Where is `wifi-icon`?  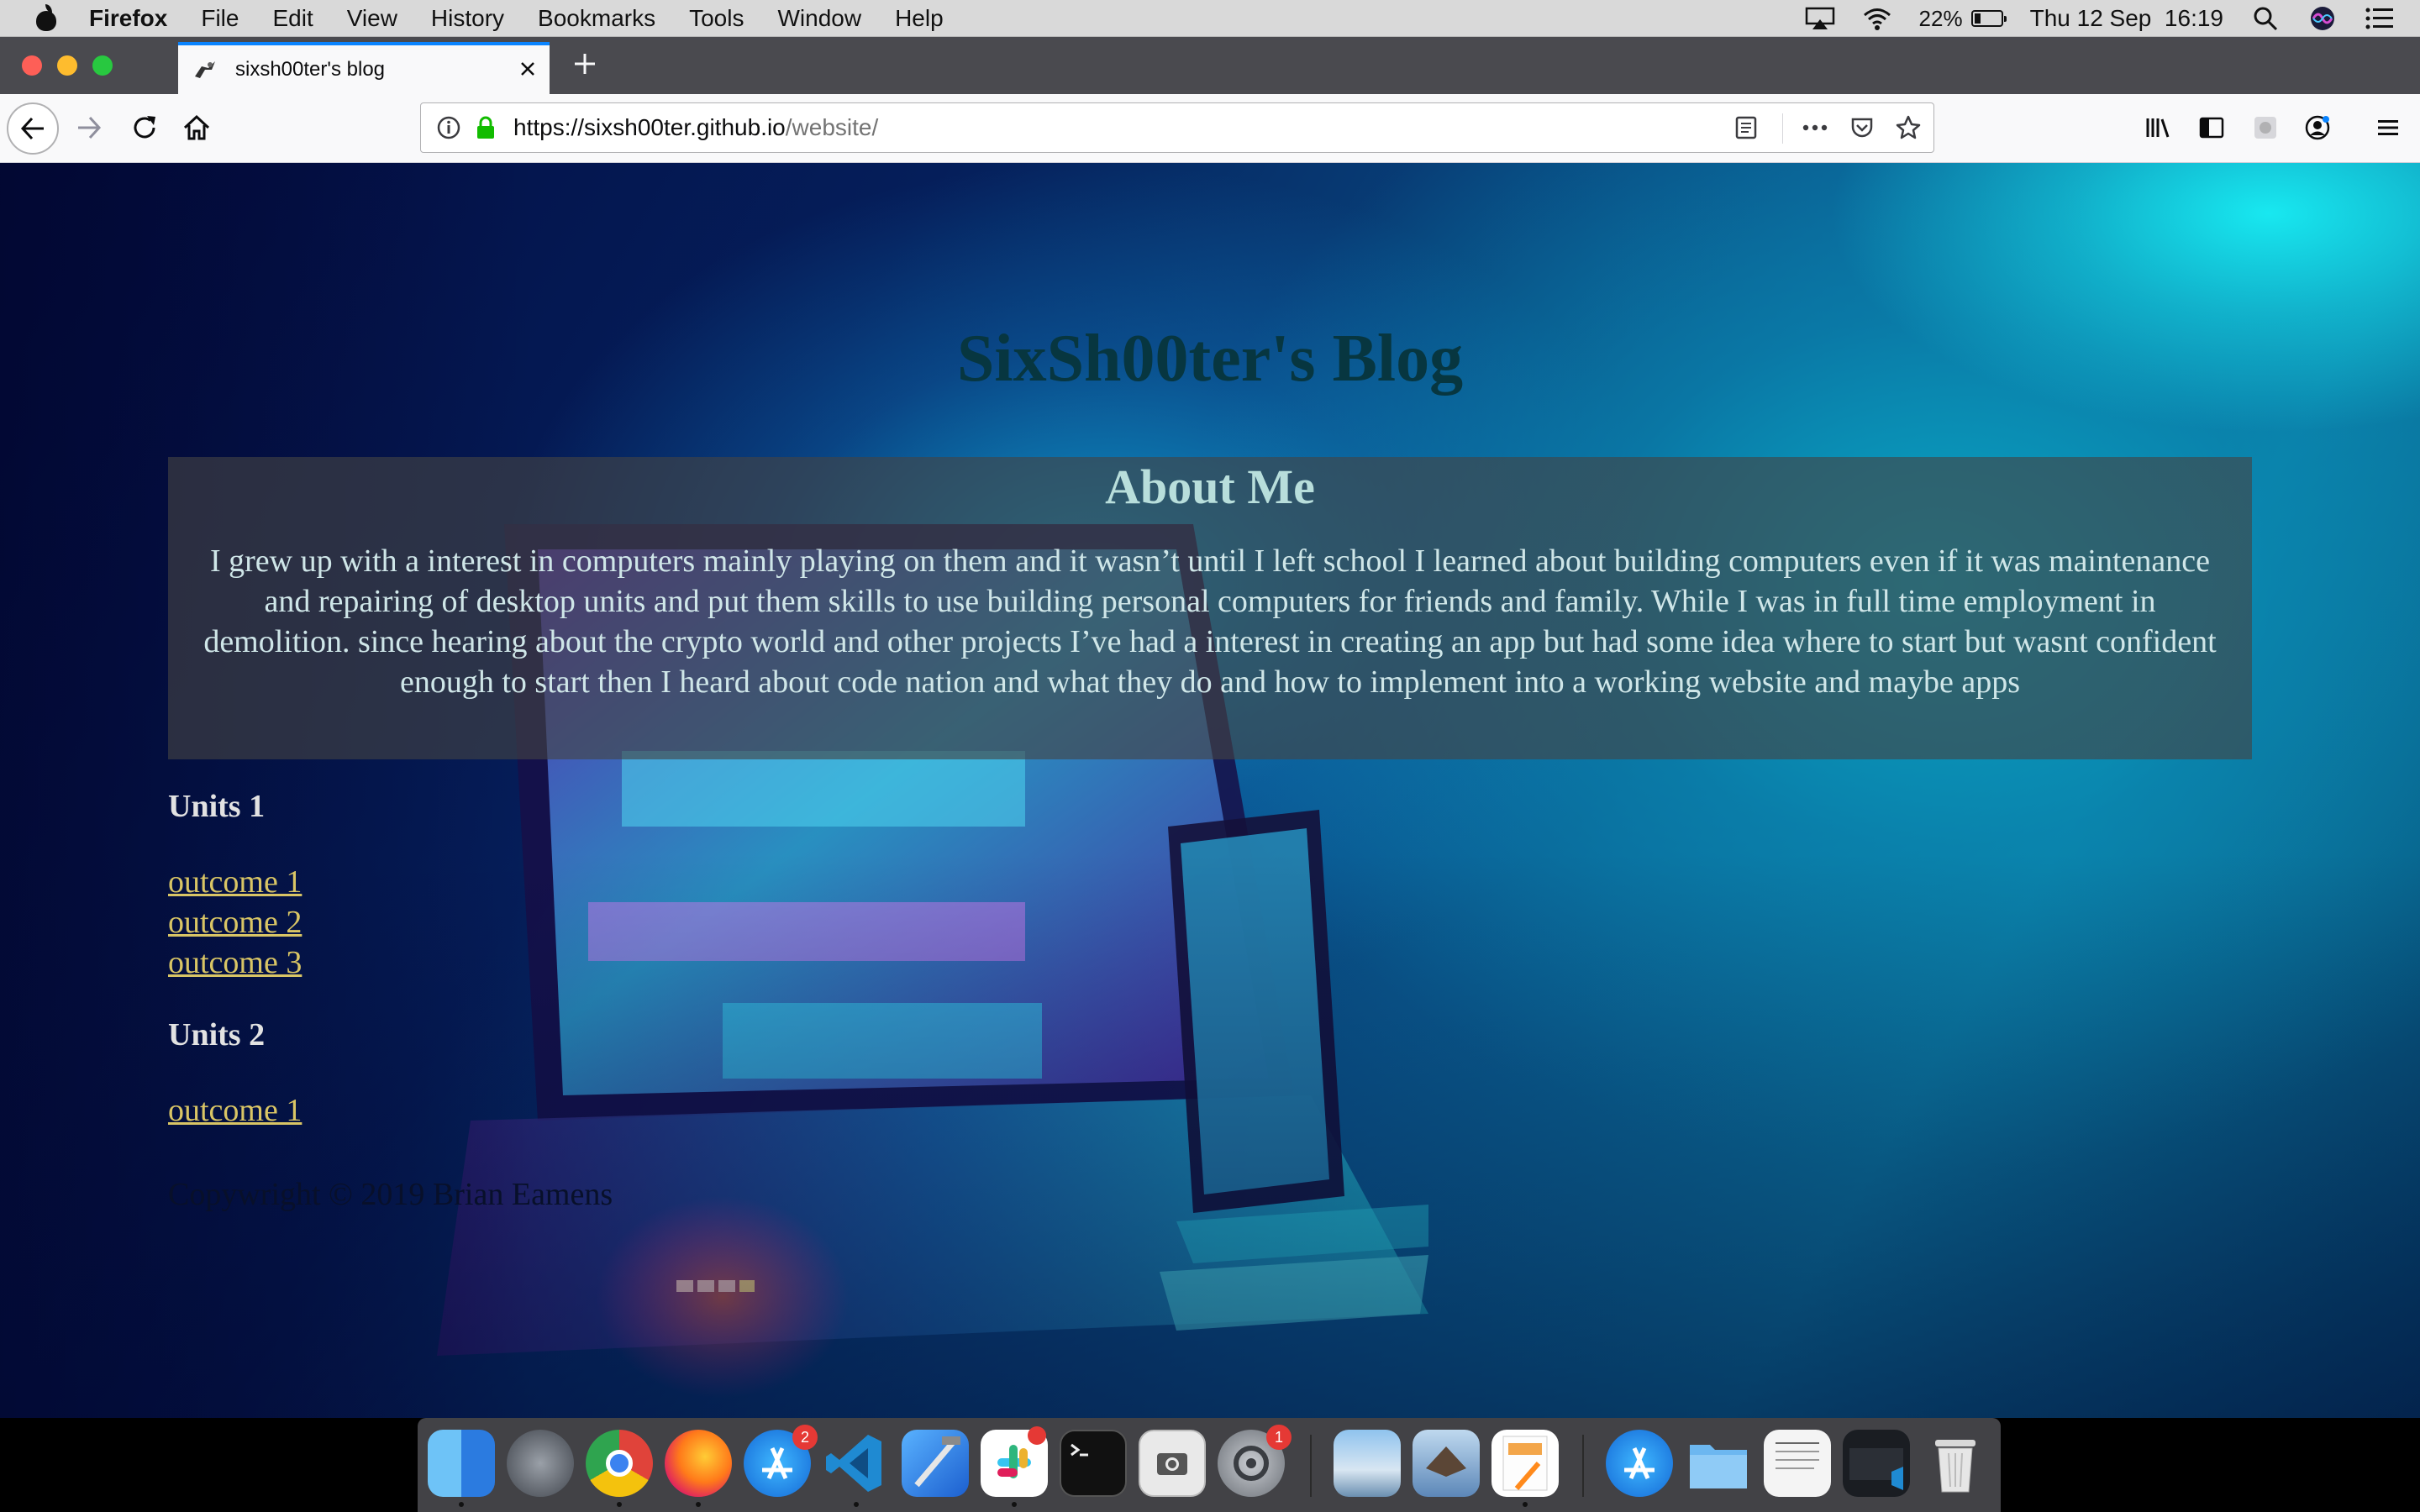 wifi-icon is located at coordinates (1877, 18).